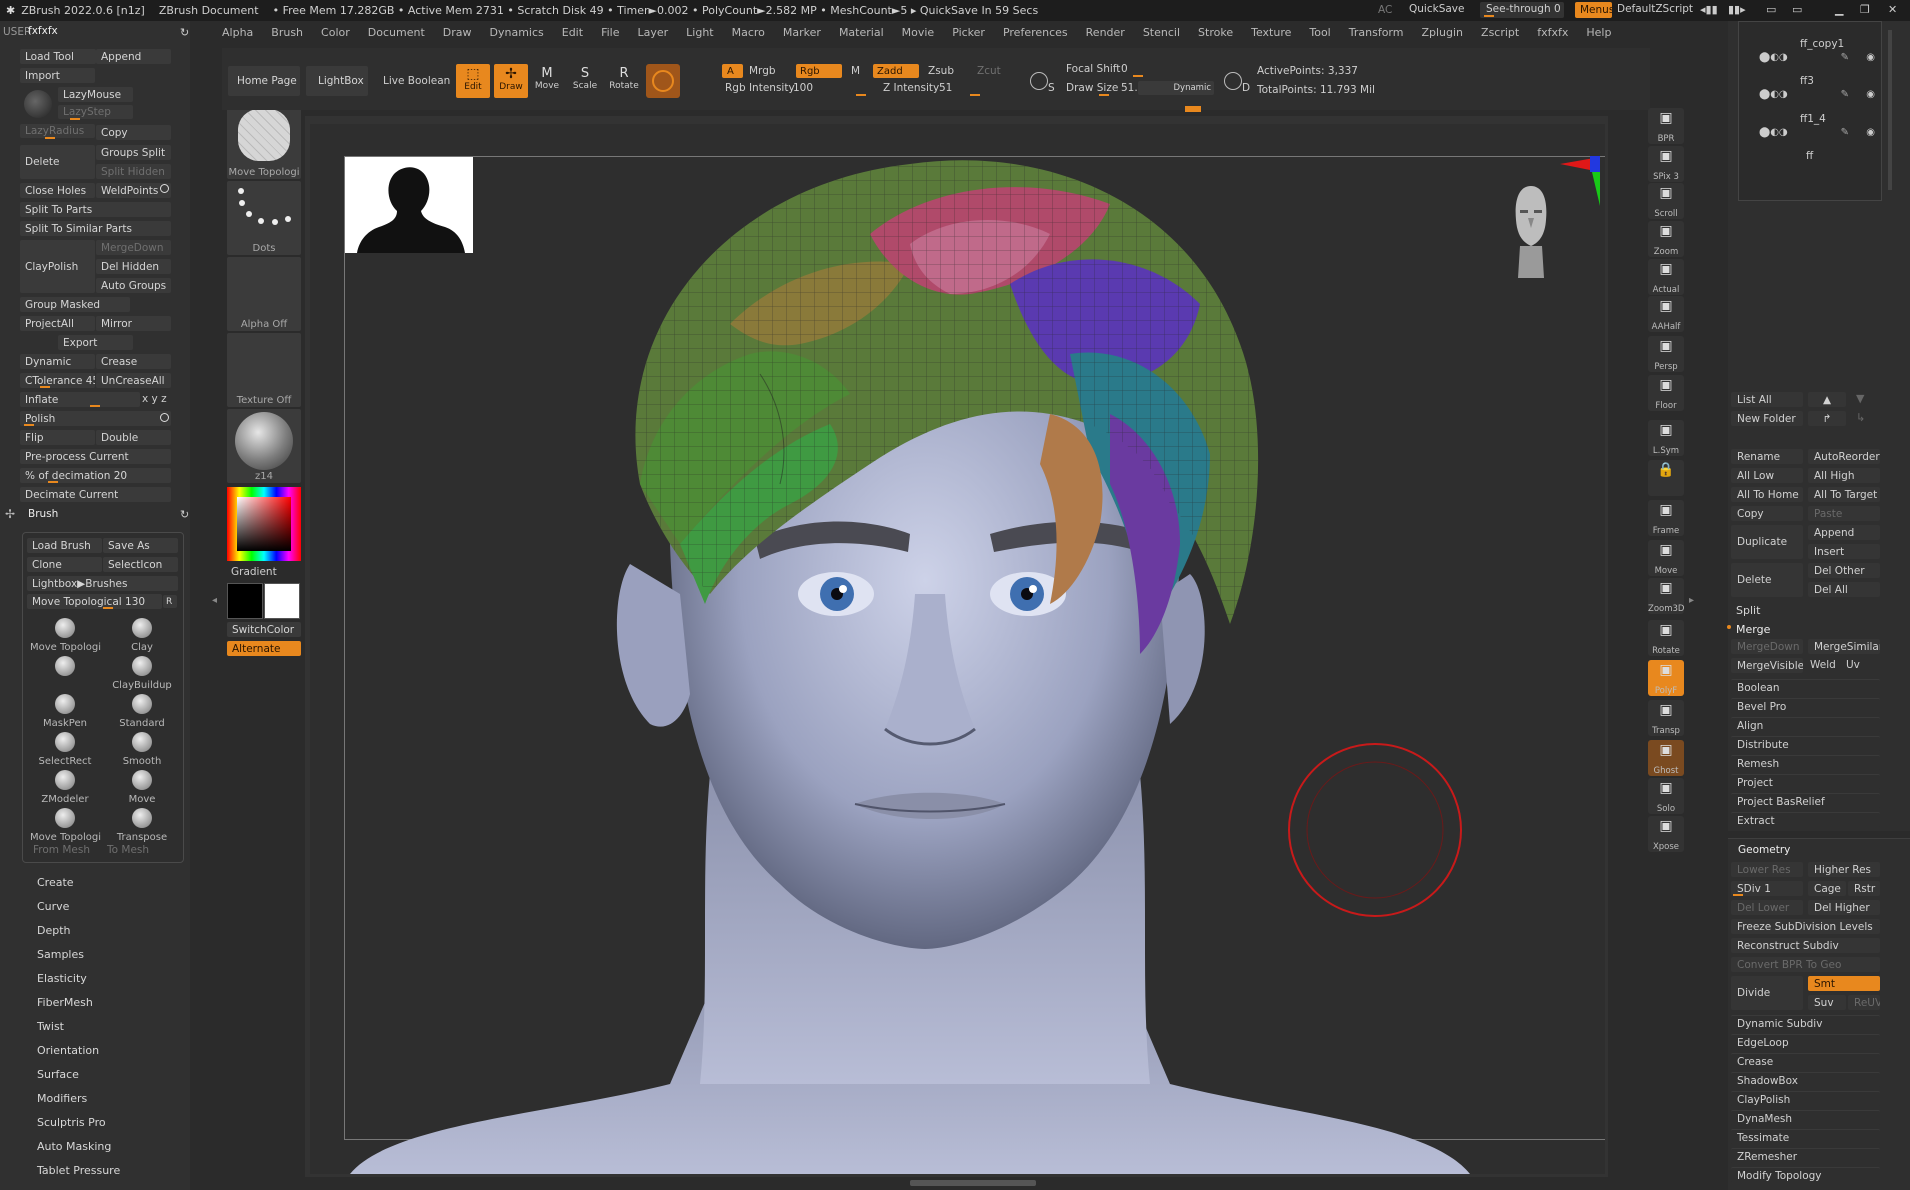 This screenshot has height=1190, width=1910. What do you see at coordinates (1767, 456) in the screenshot?
I see `rename-button: Rename` at bounding box center [1767, 456].